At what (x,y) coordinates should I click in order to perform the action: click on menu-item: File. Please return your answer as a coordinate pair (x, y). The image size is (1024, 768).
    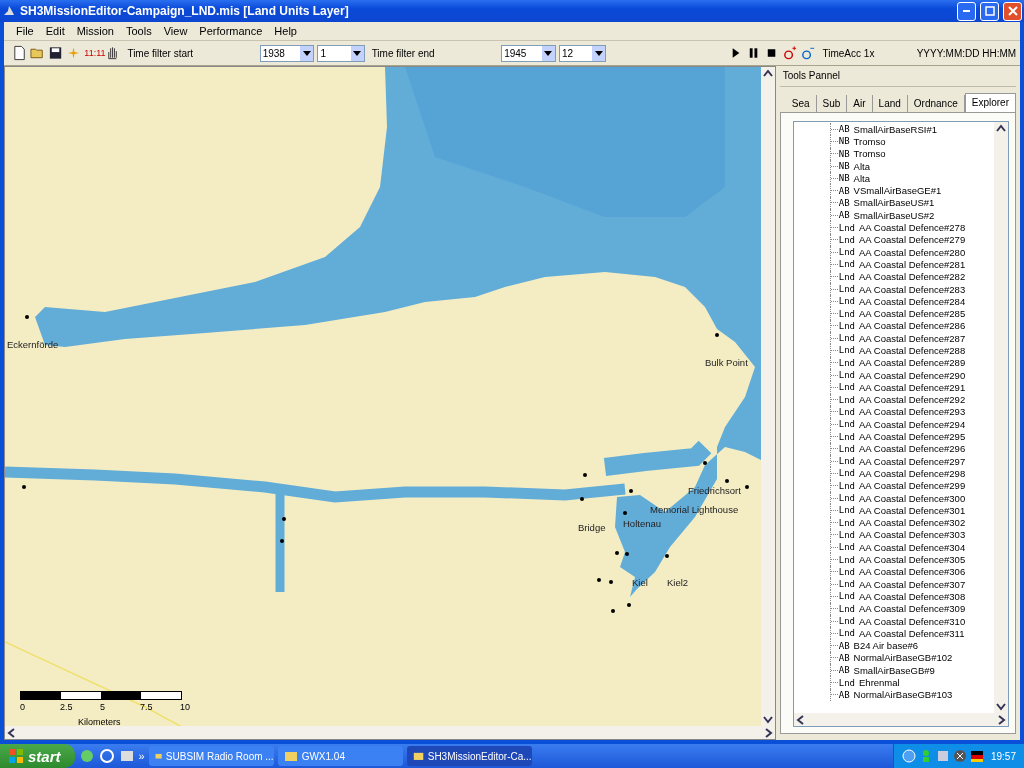
    Looking at the image, I should click on (25, 31).